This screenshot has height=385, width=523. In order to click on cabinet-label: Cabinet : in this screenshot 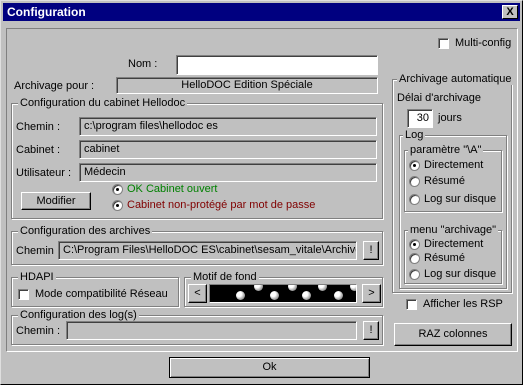, I will do `click(38, 150)`.